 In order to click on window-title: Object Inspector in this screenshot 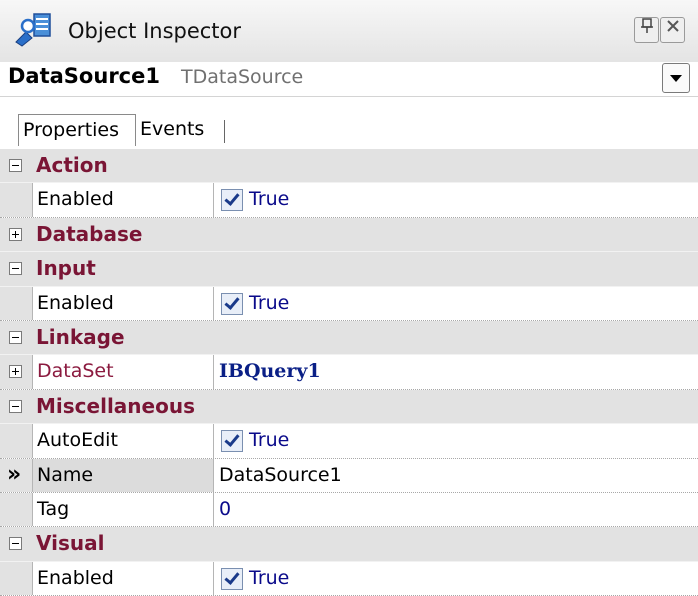, I will do `click(155, 31)`.